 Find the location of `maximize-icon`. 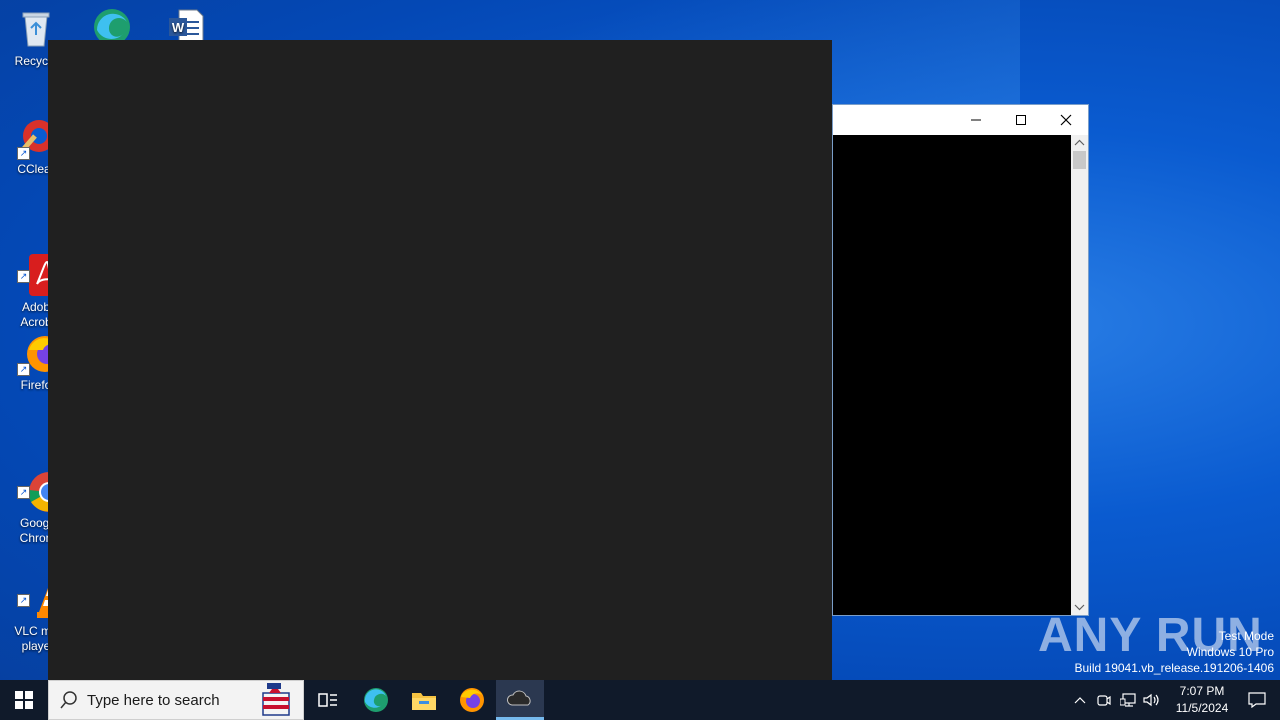

maximize-icon is located at coordinates (1020, 120).